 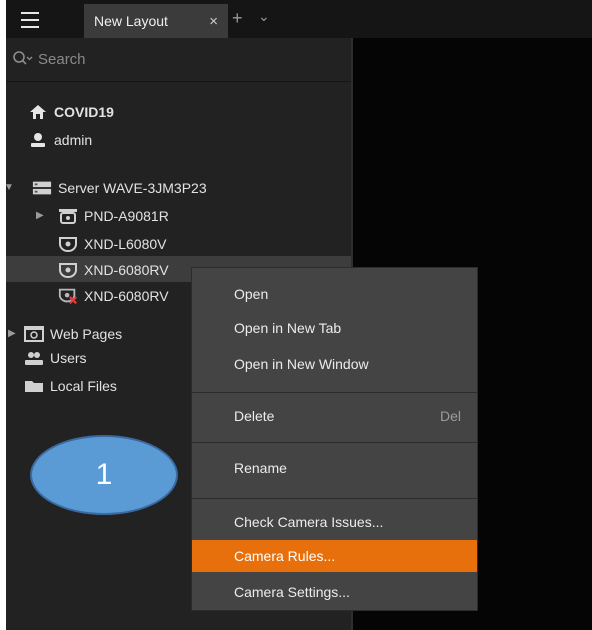 I want to click on menu-item-open-new-tab: Open in New Tab, so click(x=334, y=328).